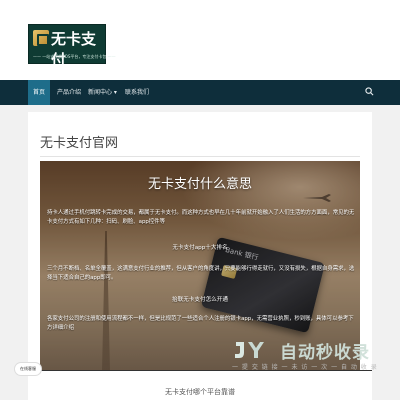  What do you see at coordinates (200, 300) in the screenshot?
I see `article-subheading-2: 抬联无卡支付怎么开通` at bounding box center [200, 300].